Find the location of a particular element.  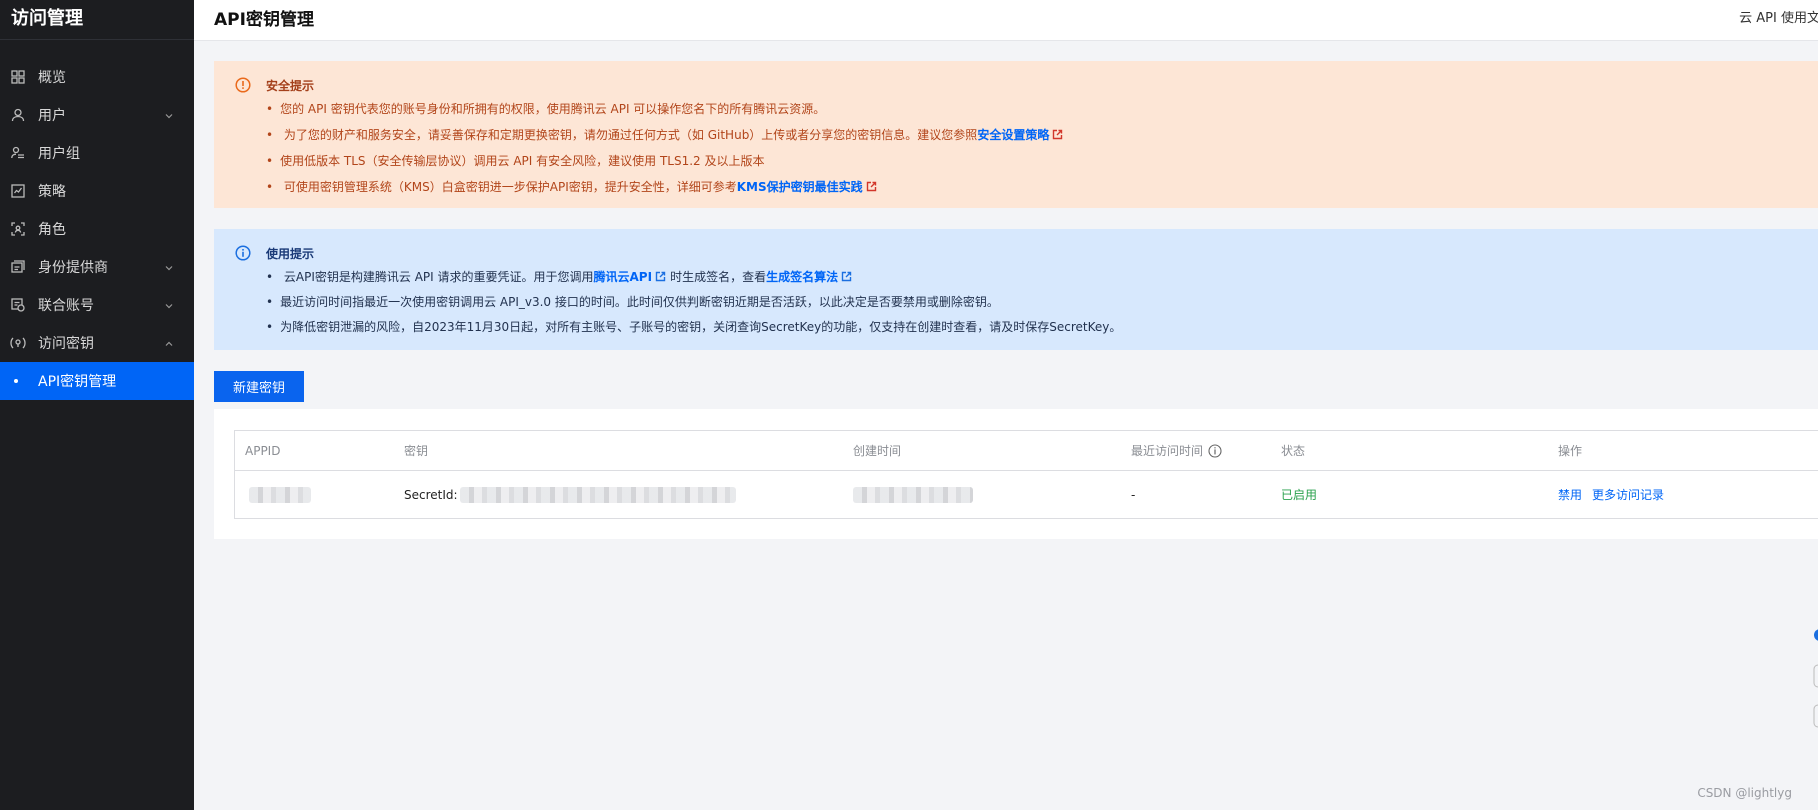

actions-cell: 禁用 更多访问记录 is located at coordinates (1616, 494).